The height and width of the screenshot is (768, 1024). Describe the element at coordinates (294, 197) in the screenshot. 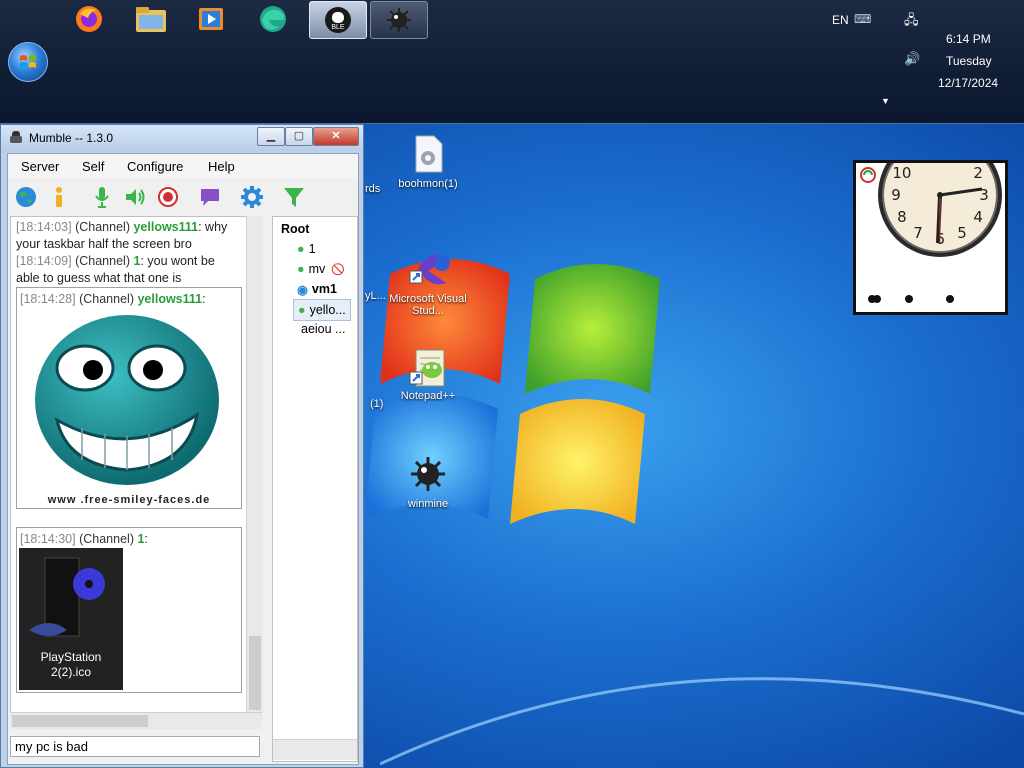

I see `filter-icon` at that location.